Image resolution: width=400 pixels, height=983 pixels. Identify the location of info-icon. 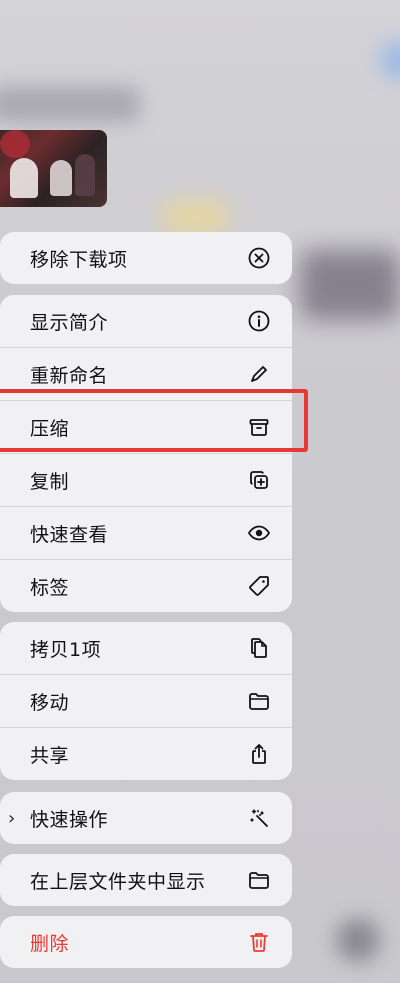
(259, 321).